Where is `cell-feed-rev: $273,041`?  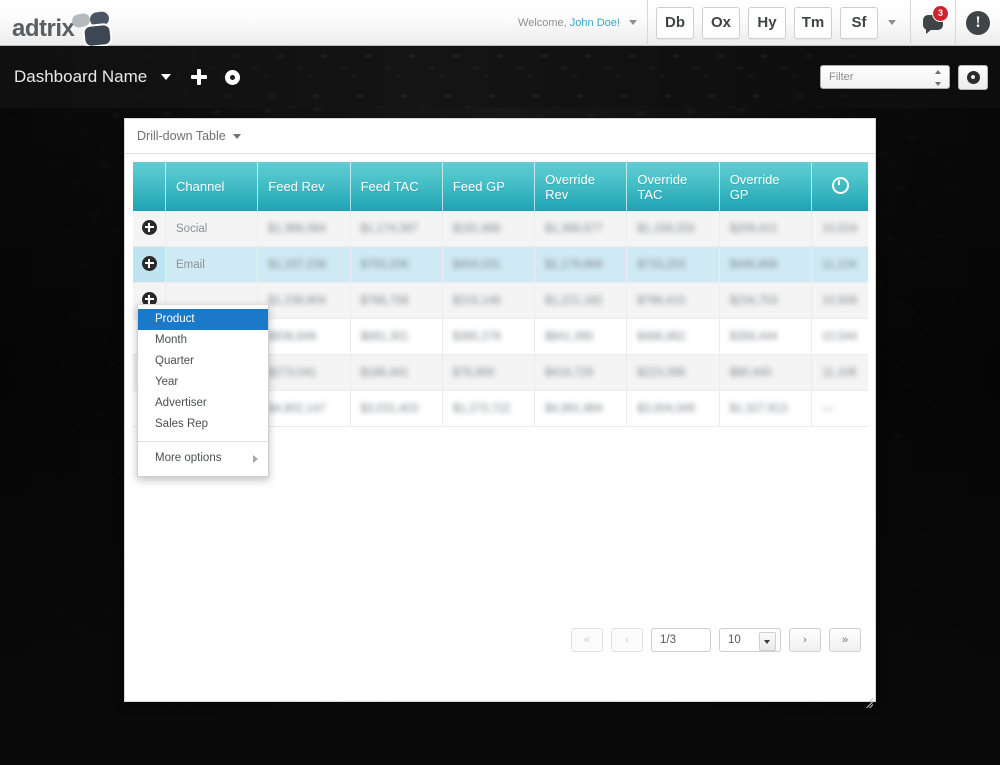 cell-feed-rev: $273,041 is located at coordinates (304, 372).